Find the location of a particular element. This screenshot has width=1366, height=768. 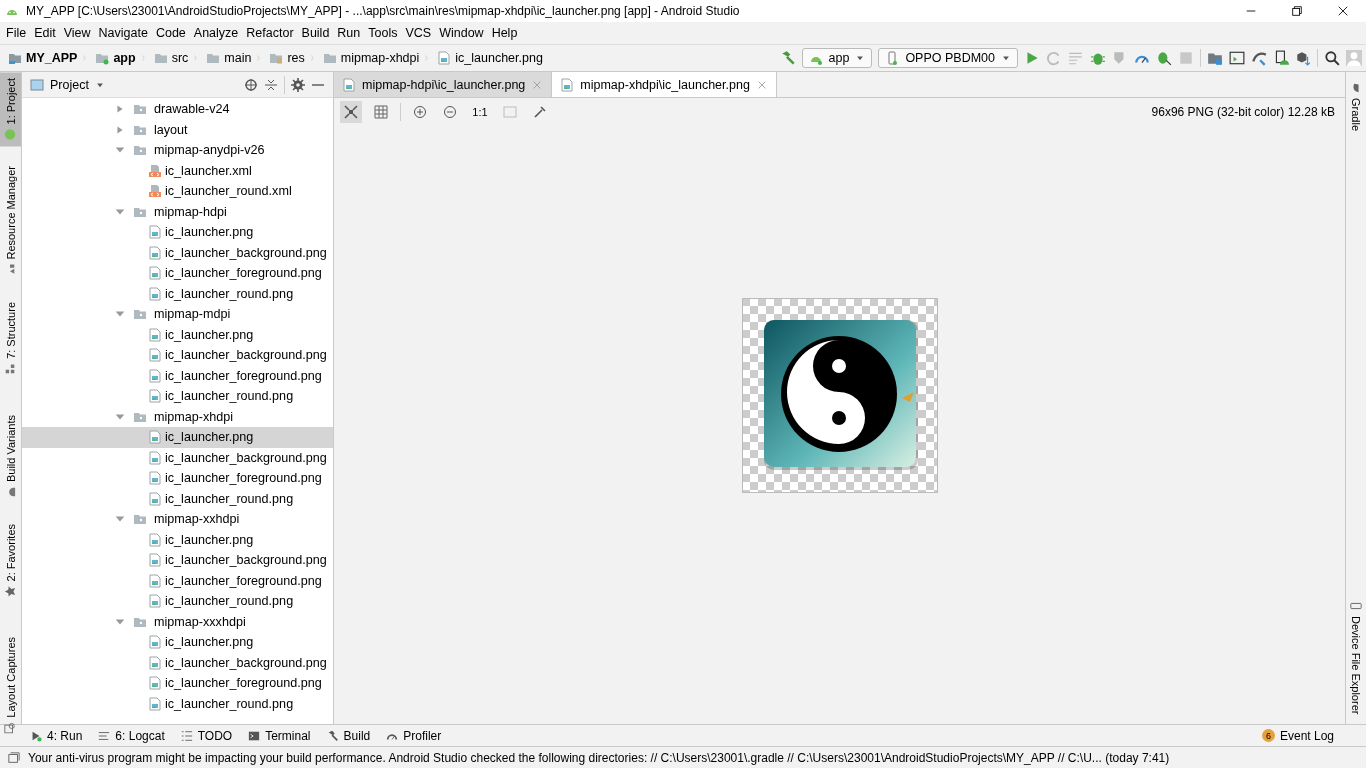

menu-item: Run is located at coordinates (349, 33).